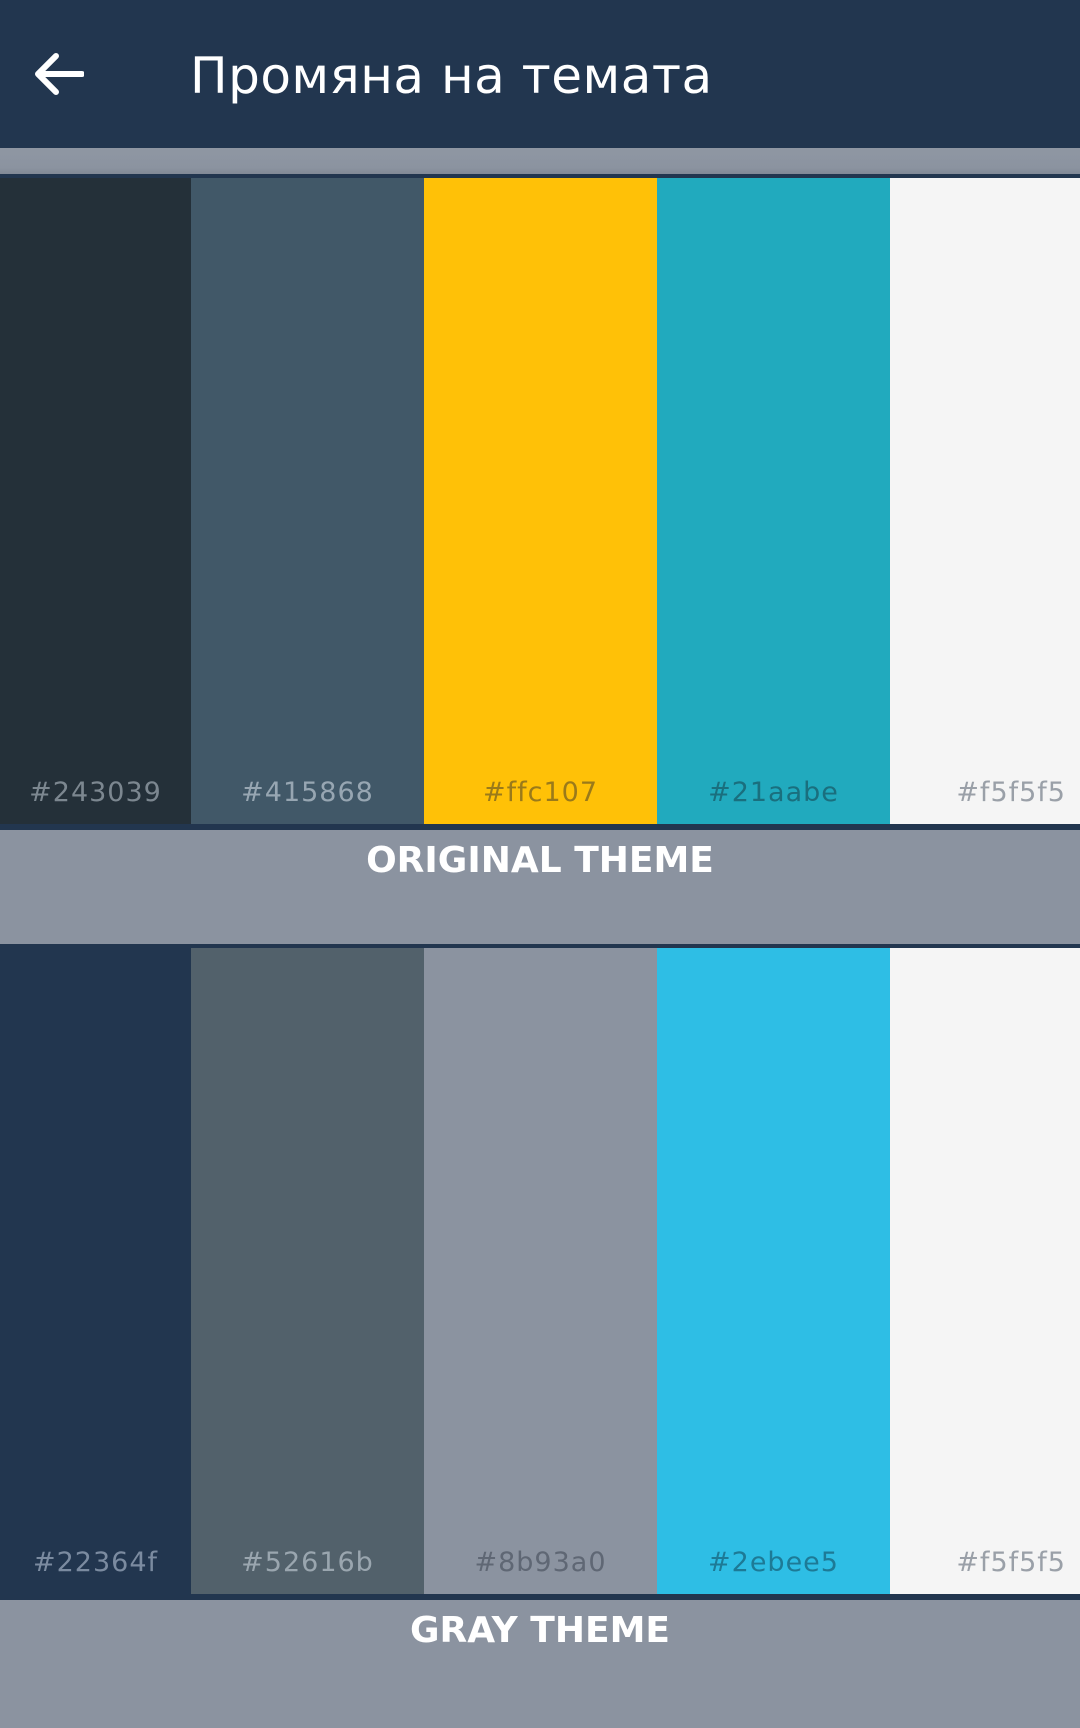 The height and width of the screenshot is (1728, 1080). What do you see at coordinates (95, 1271) in the screenshot?
I see `color-swatch: #22364f` at bounding box center [95, 1271].